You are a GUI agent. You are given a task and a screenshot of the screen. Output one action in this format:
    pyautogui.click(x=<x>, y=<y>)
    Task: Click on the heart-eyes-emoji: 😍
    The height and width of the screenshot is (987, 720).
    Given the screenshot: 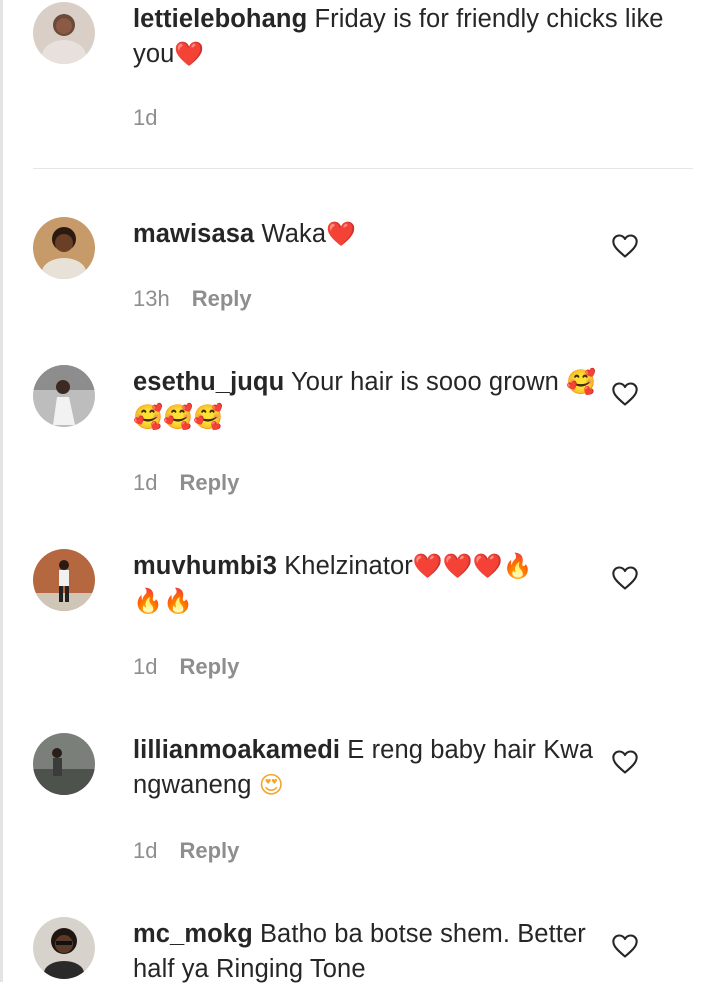 What is the action you would take?
    pyautogui.click(x=271, y=785)
    